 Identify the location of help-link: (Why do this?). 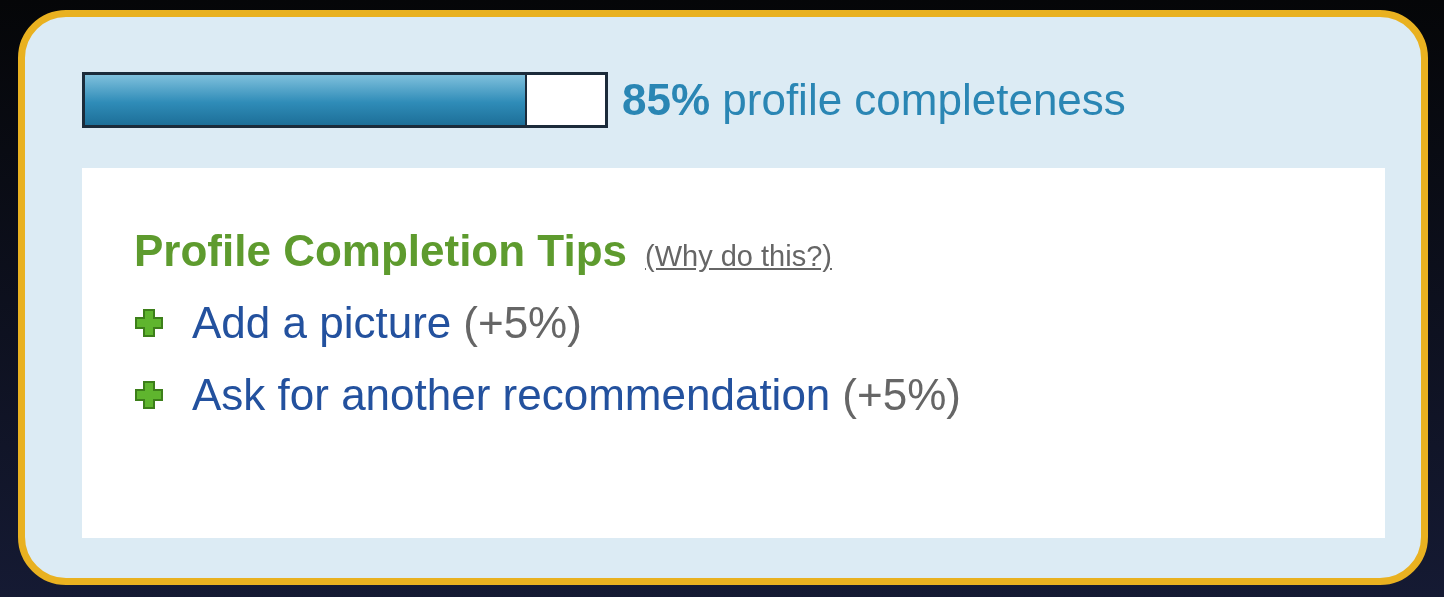
(738, 256).